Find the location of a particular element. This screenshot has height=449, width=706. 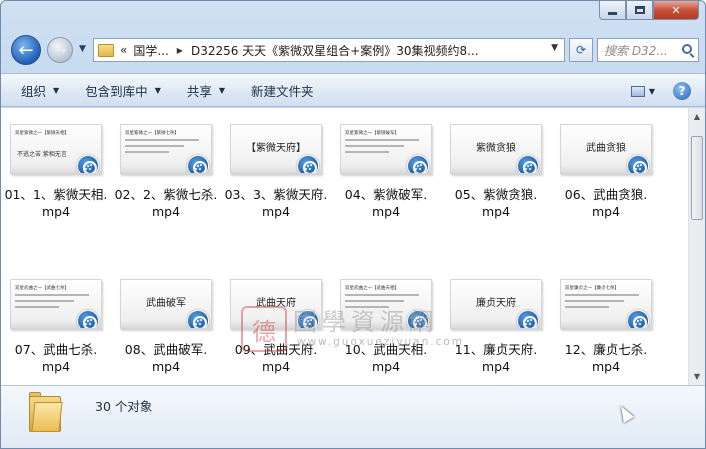

video-thumbnail: 武曲破军 is located at coordinates (166, 304).